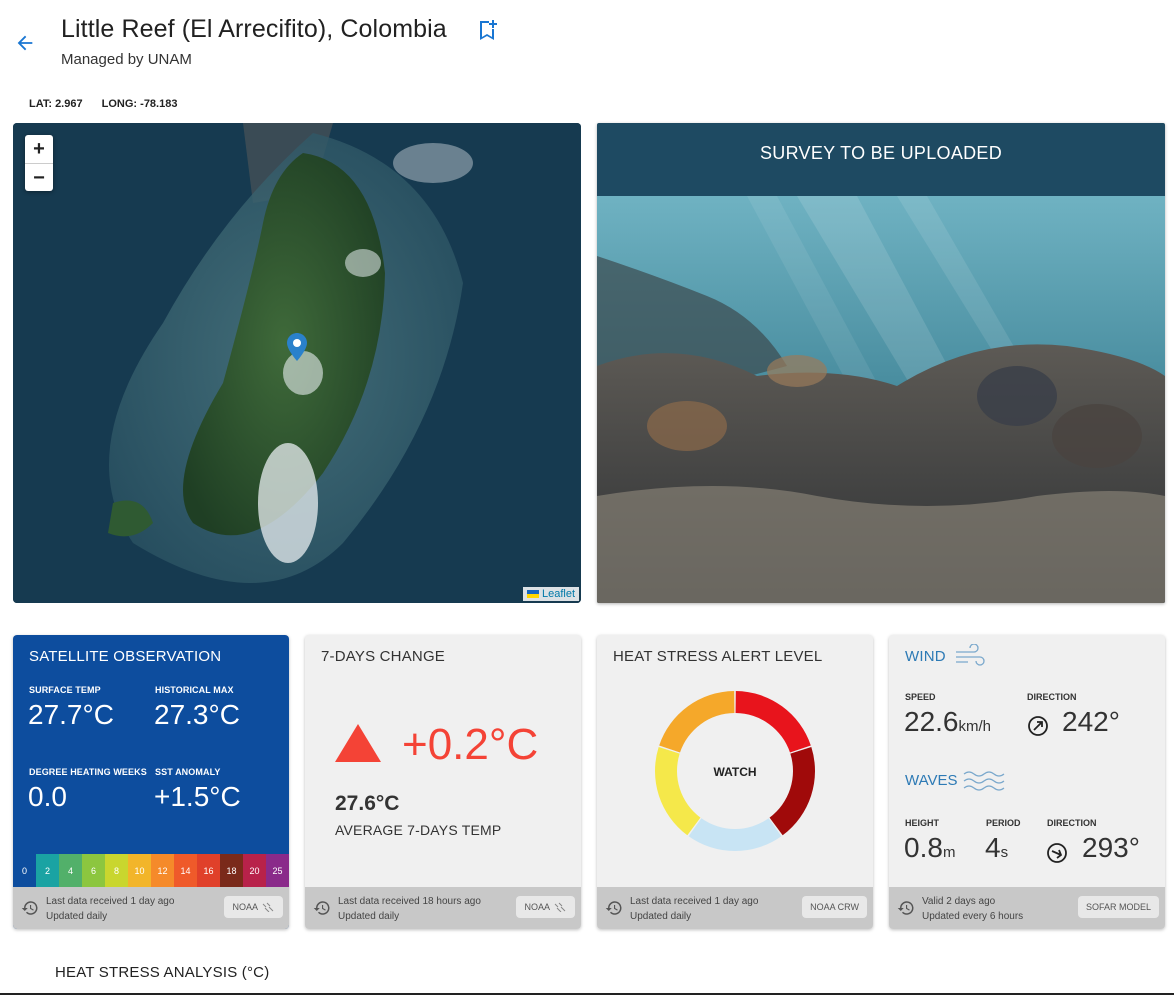 The height and width of the screenshot is (997, 1174). I want to click on bookmark-add-icon, so click(487, 30).